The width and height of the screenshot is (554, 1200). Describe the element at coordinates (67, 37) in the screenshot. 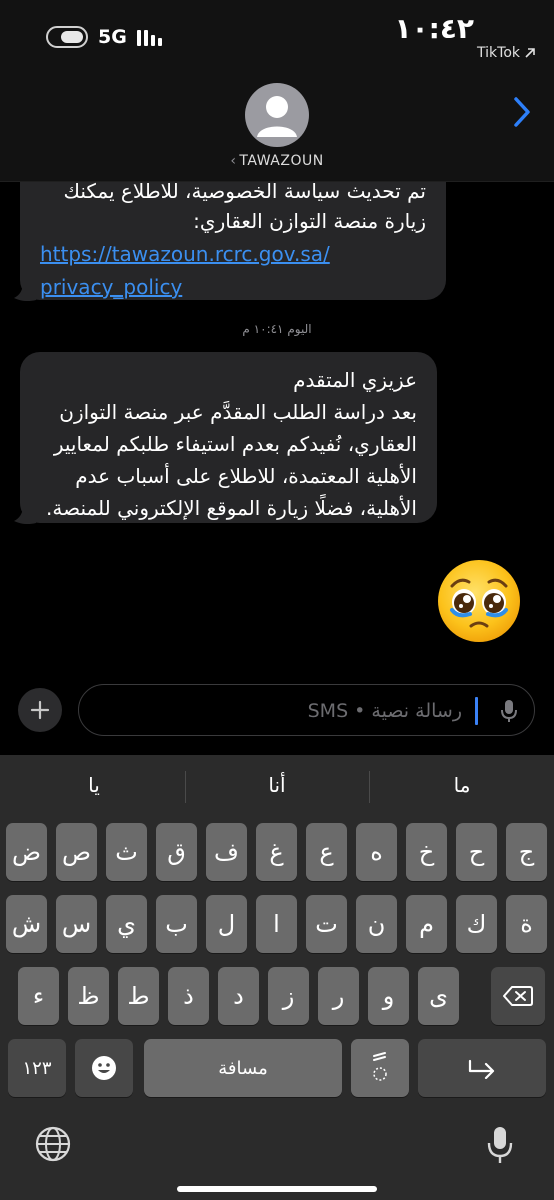

I see `low-power-toggle-icon` at that location.